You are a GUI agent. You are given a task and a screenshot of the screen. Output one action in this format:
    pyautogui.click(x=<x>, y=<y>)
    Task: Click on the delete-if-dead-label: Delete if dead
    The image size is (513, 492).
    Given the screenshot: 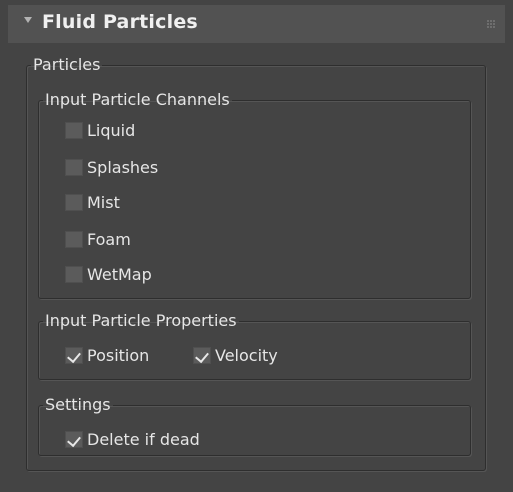 What is the action you would take?
    pyautogui.click(x=143, y=439)
    